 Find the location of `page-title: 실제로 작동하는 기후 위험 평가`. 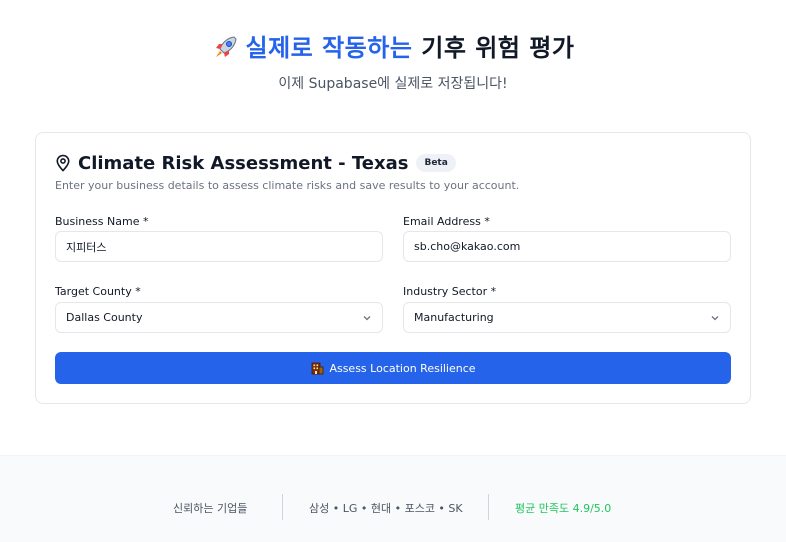

page-title: 실제로 작동하는 기후 위험 평가 is located at coordinates (393, 45).